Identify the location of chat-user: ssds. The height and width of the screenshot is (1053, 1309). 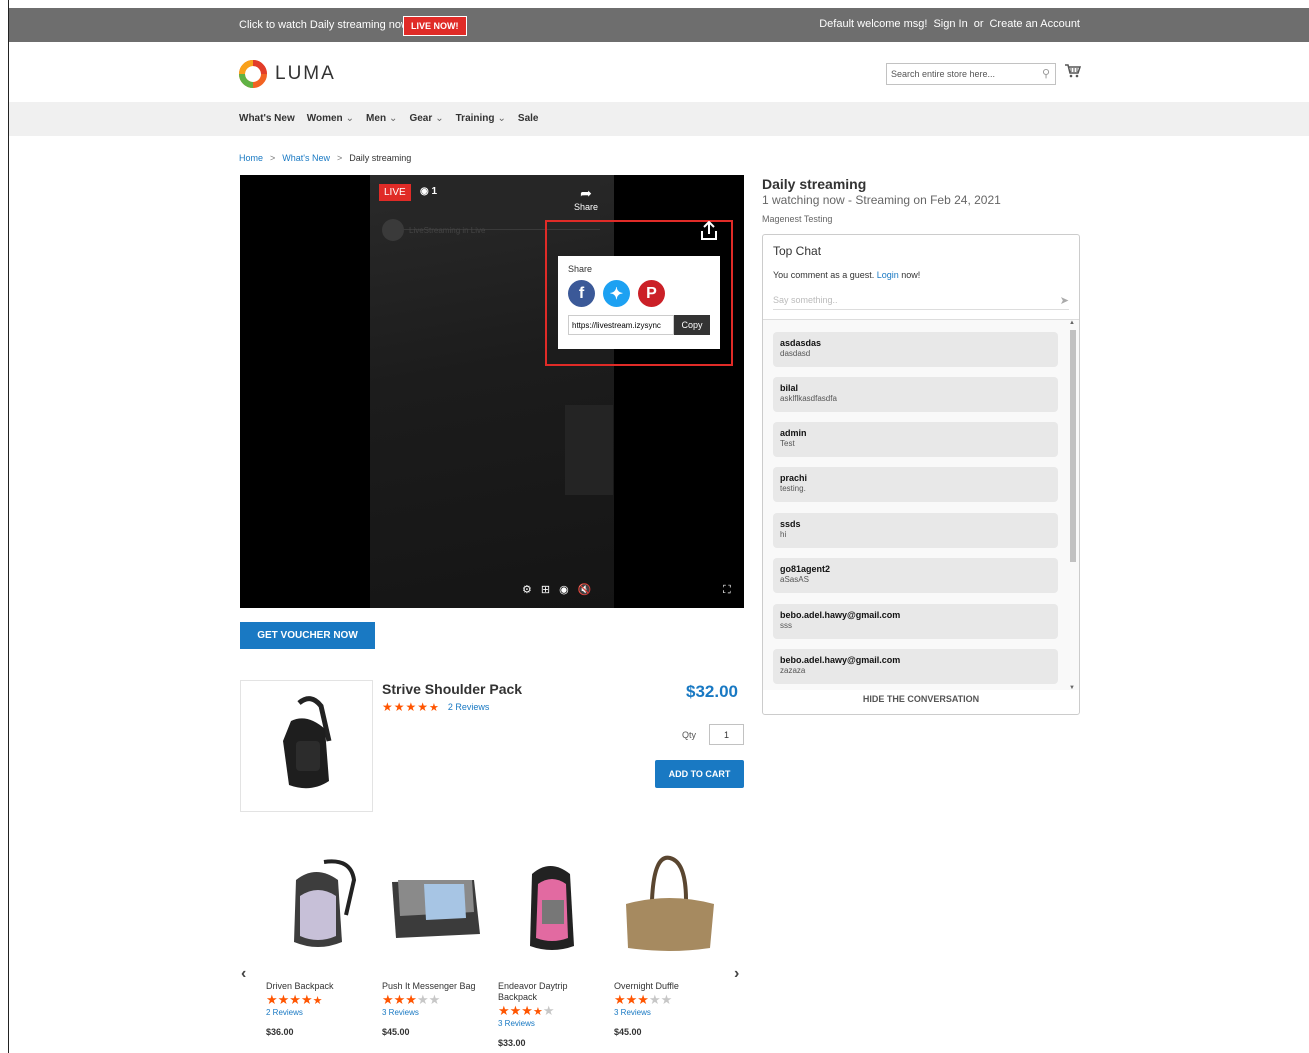
(790, 524).